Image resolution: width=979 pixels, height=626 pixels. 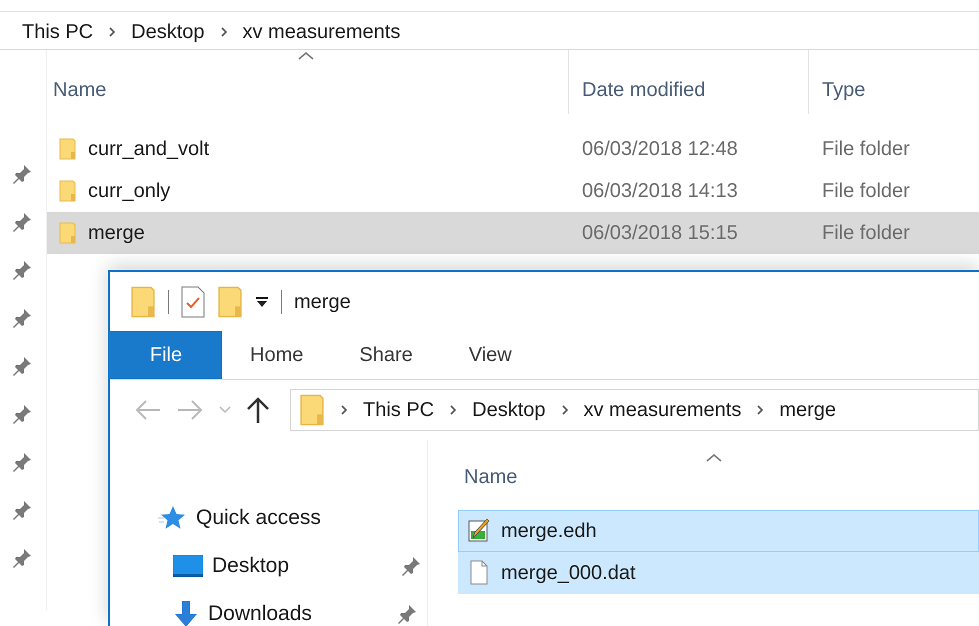 I want to click on nav-item: Quick access, so click(x=296, y=518).